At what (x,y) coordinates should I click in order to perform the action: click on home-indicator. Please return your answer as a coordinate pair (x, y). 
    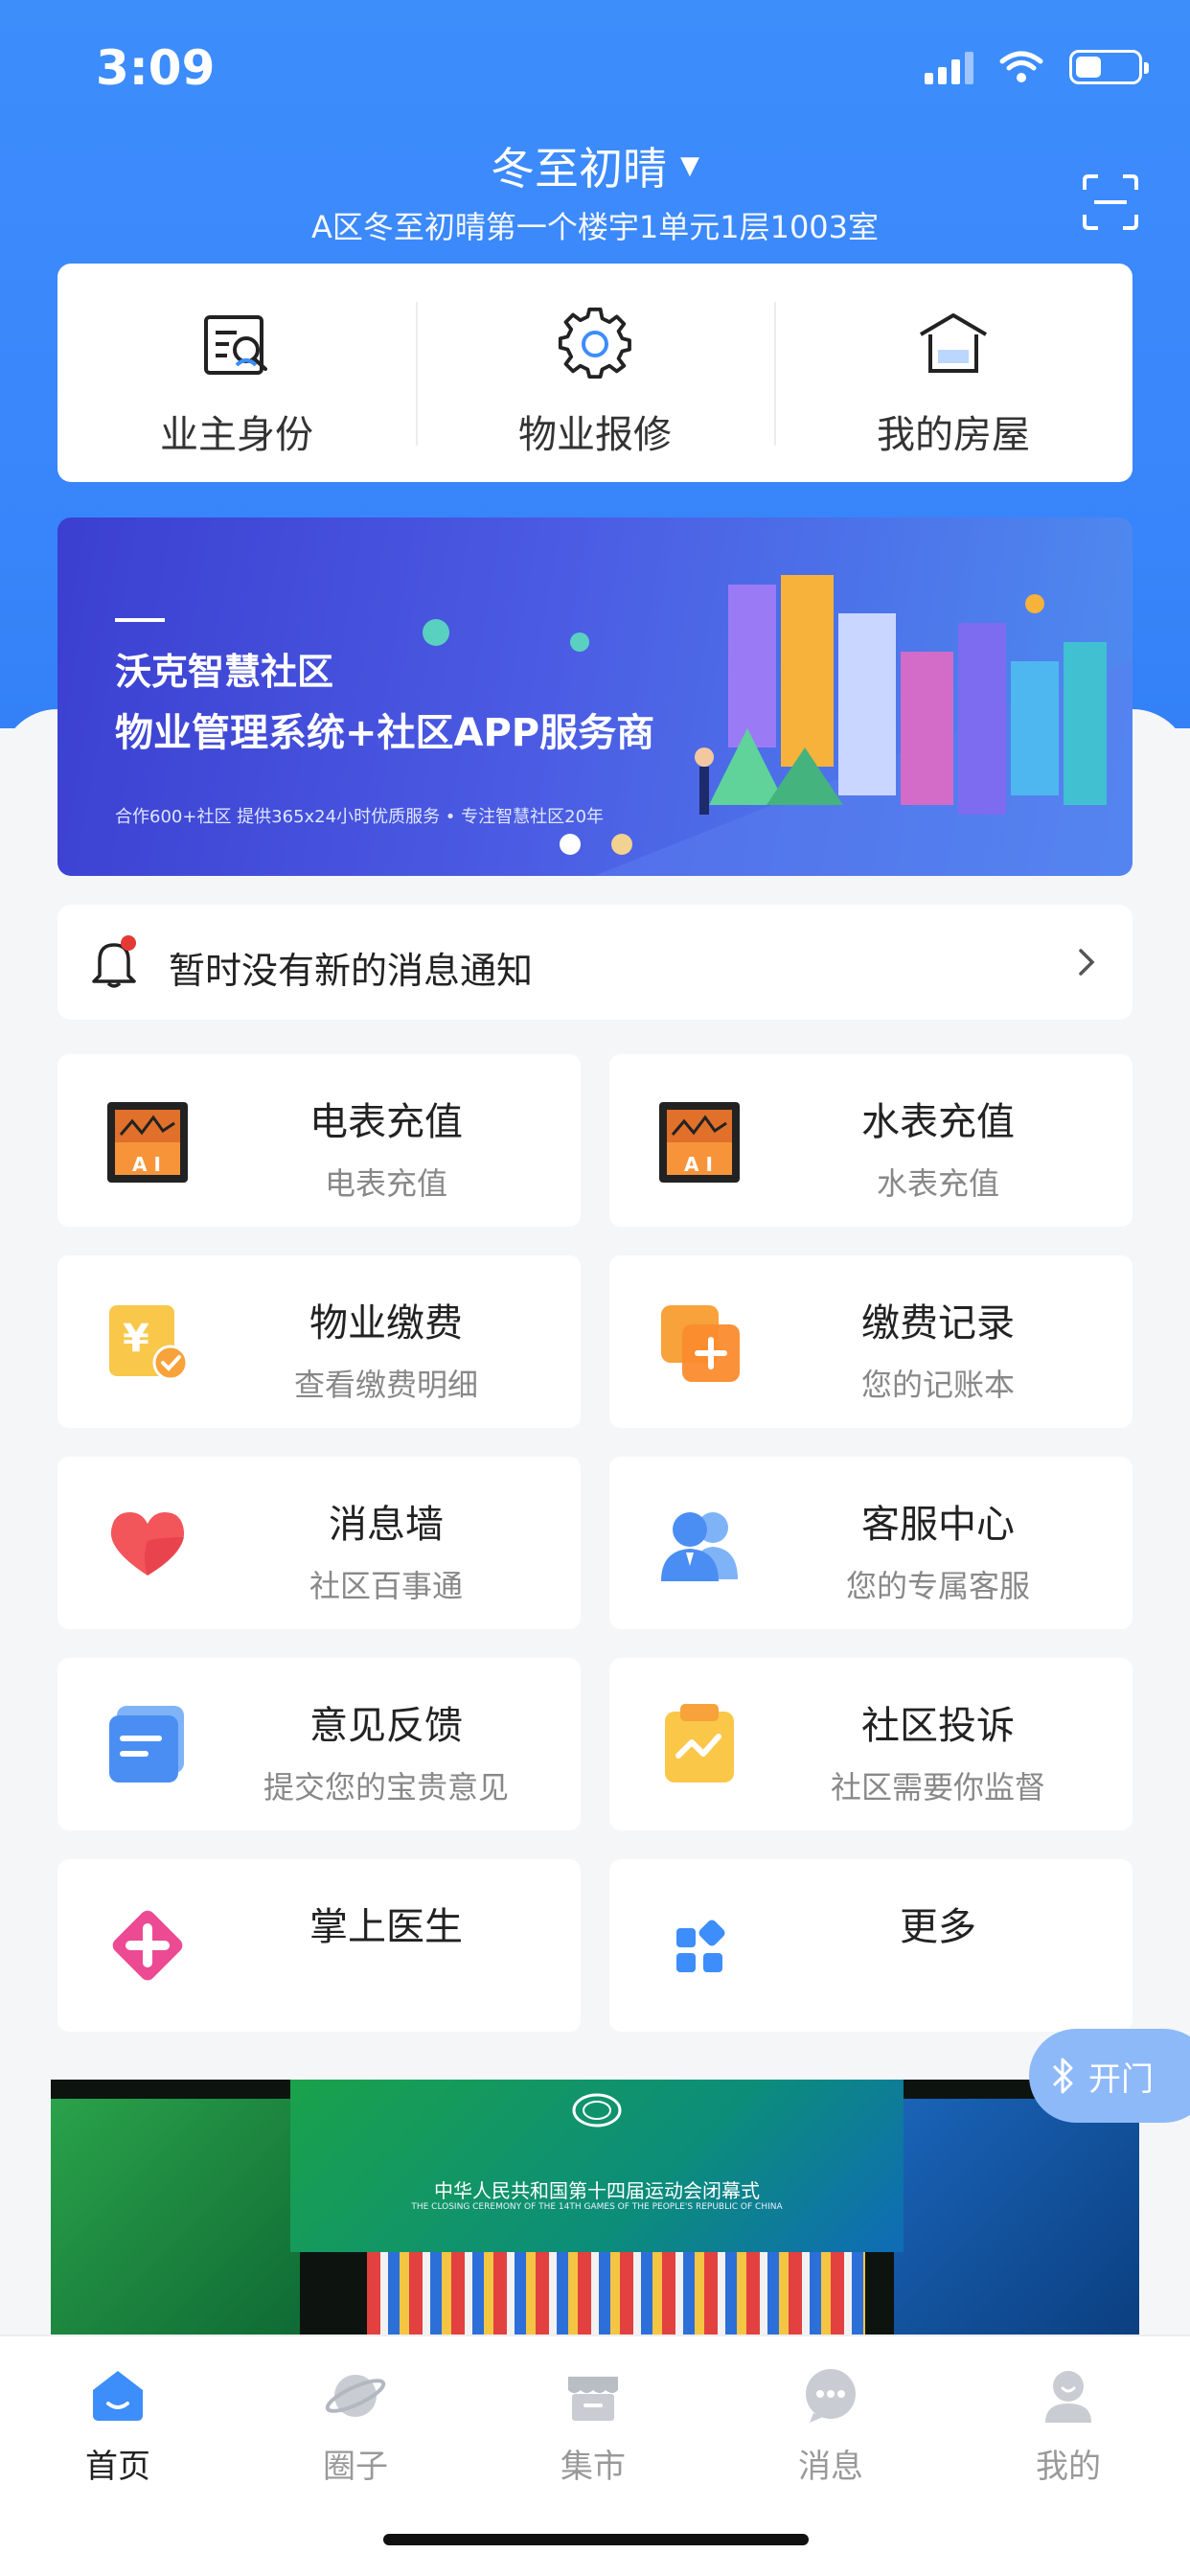
    Looking at the image, I should click on (596, 2539).